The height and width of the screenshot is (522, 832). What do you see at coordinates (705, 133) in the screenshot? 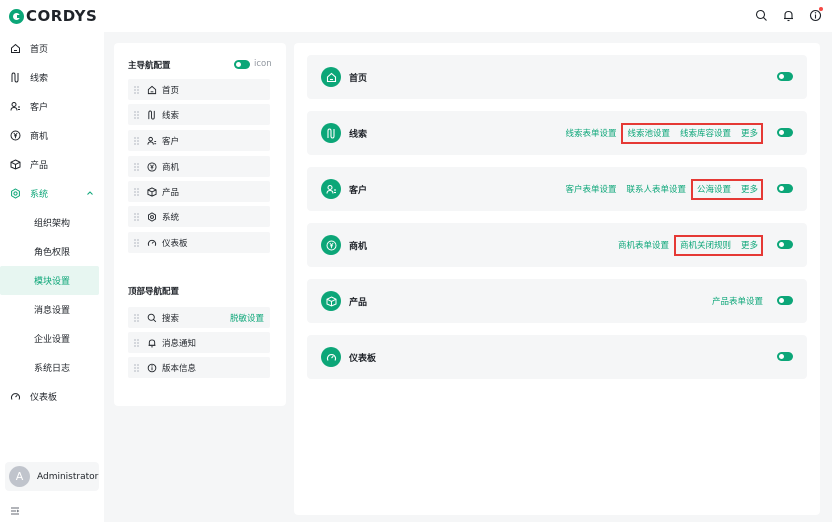
I see `lead-capacity-settings-link: 线索库容设置` at bounding box center [705, 133].